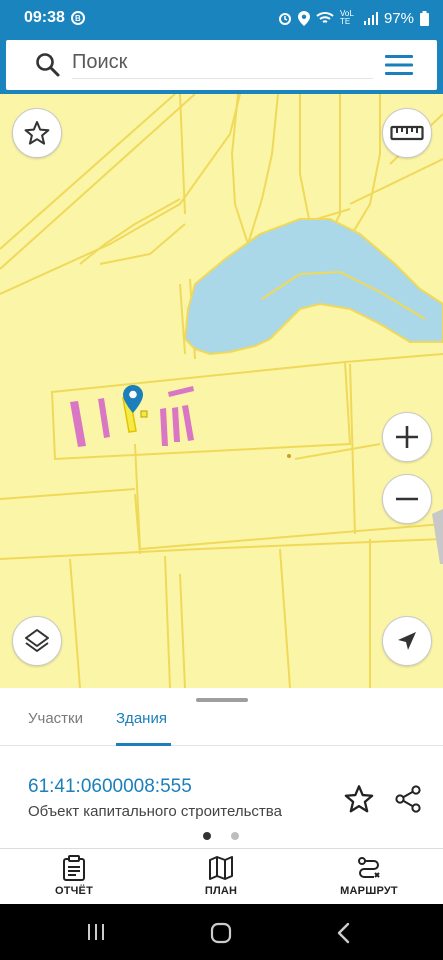 This screenshot has width=443, height=960. What do you see at coordinates (77, 18) in the screenshot?
I see `notification-badge-icon: B` at bounding box center [77, 18].